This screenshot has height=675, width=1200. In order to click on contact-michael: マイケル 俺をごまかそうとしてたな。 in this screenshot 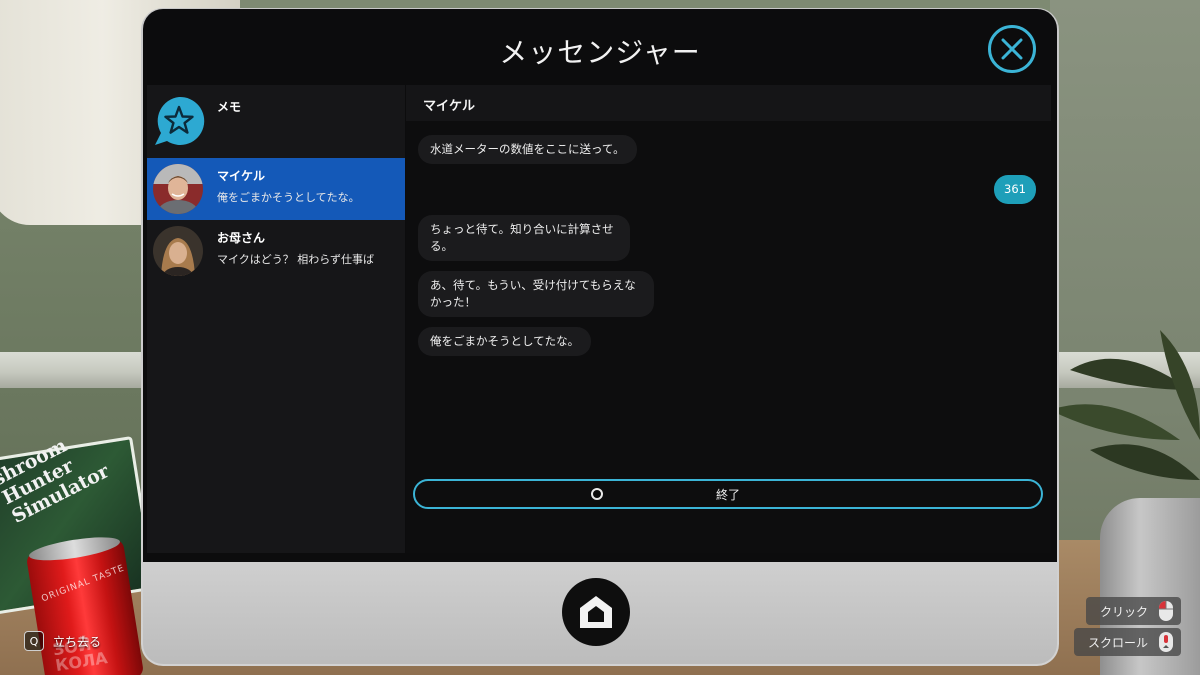, I will do `click(276, 189)`.